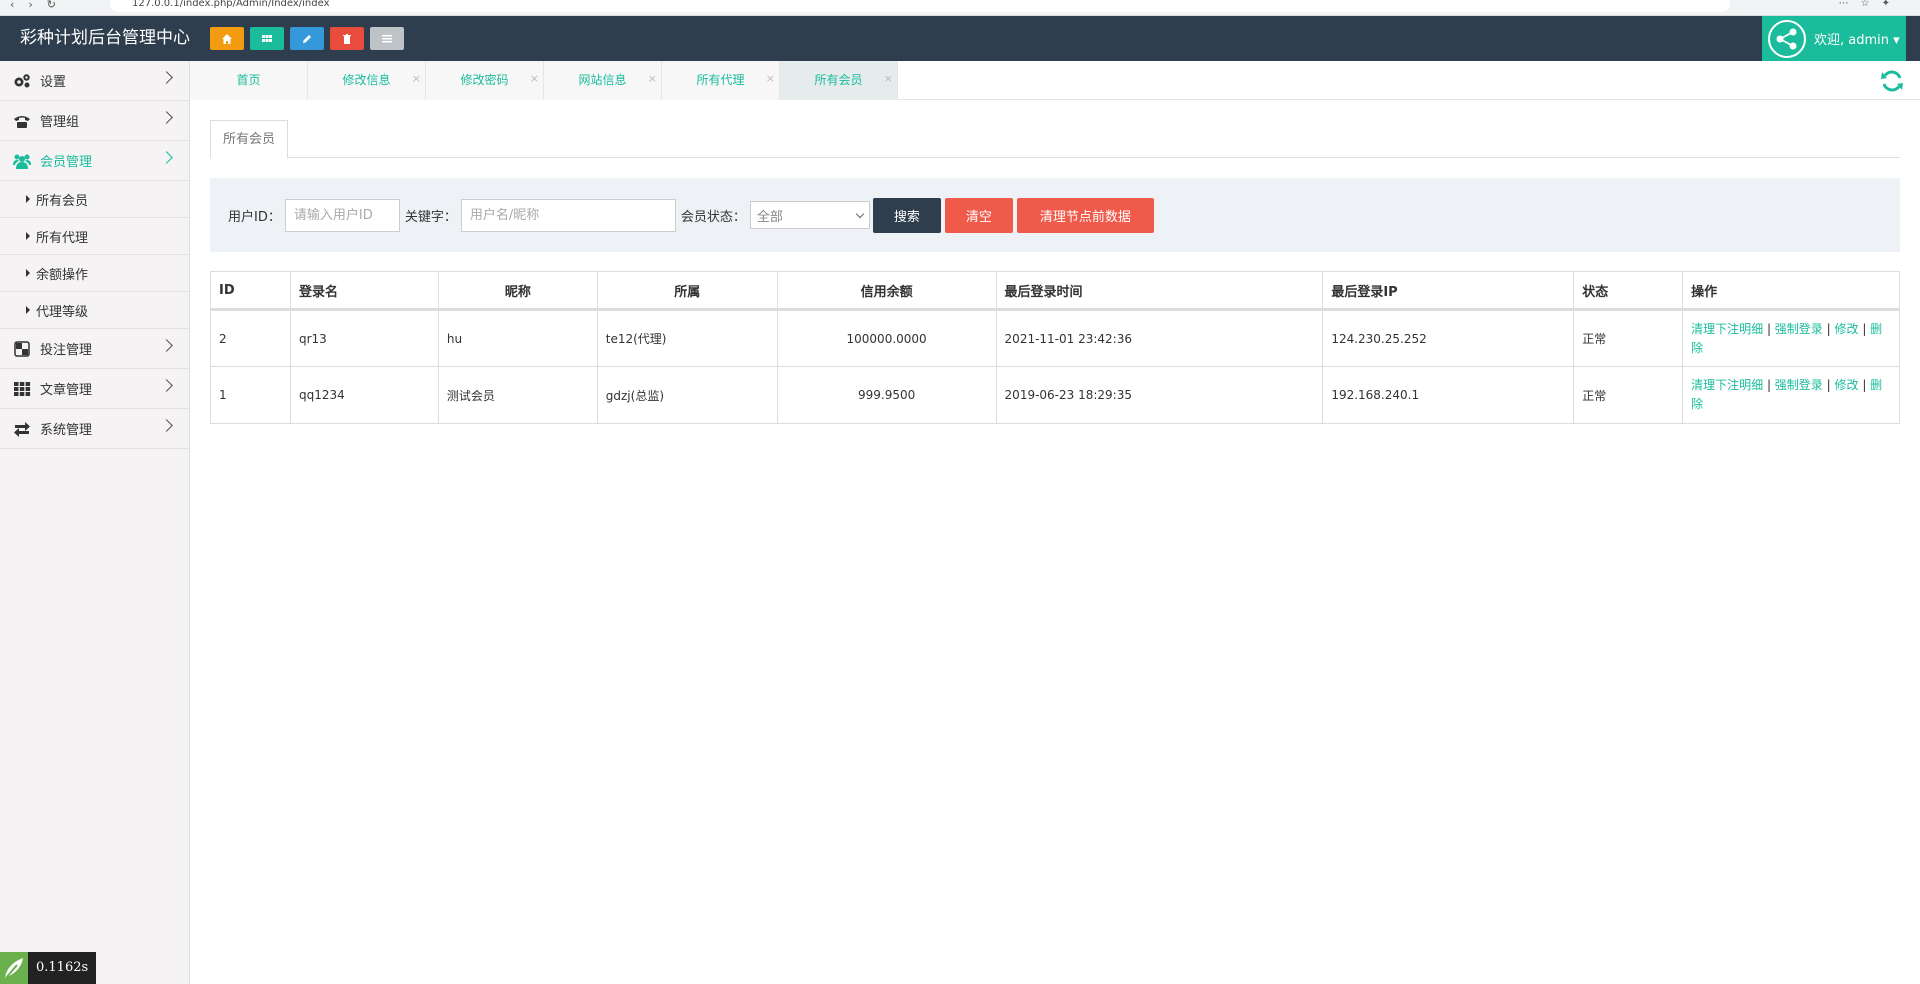  What do you see at coordinates (517, 395) in the screenshot?
I see `cell-nickname: 测试会员` at bounding box center [517, 395].